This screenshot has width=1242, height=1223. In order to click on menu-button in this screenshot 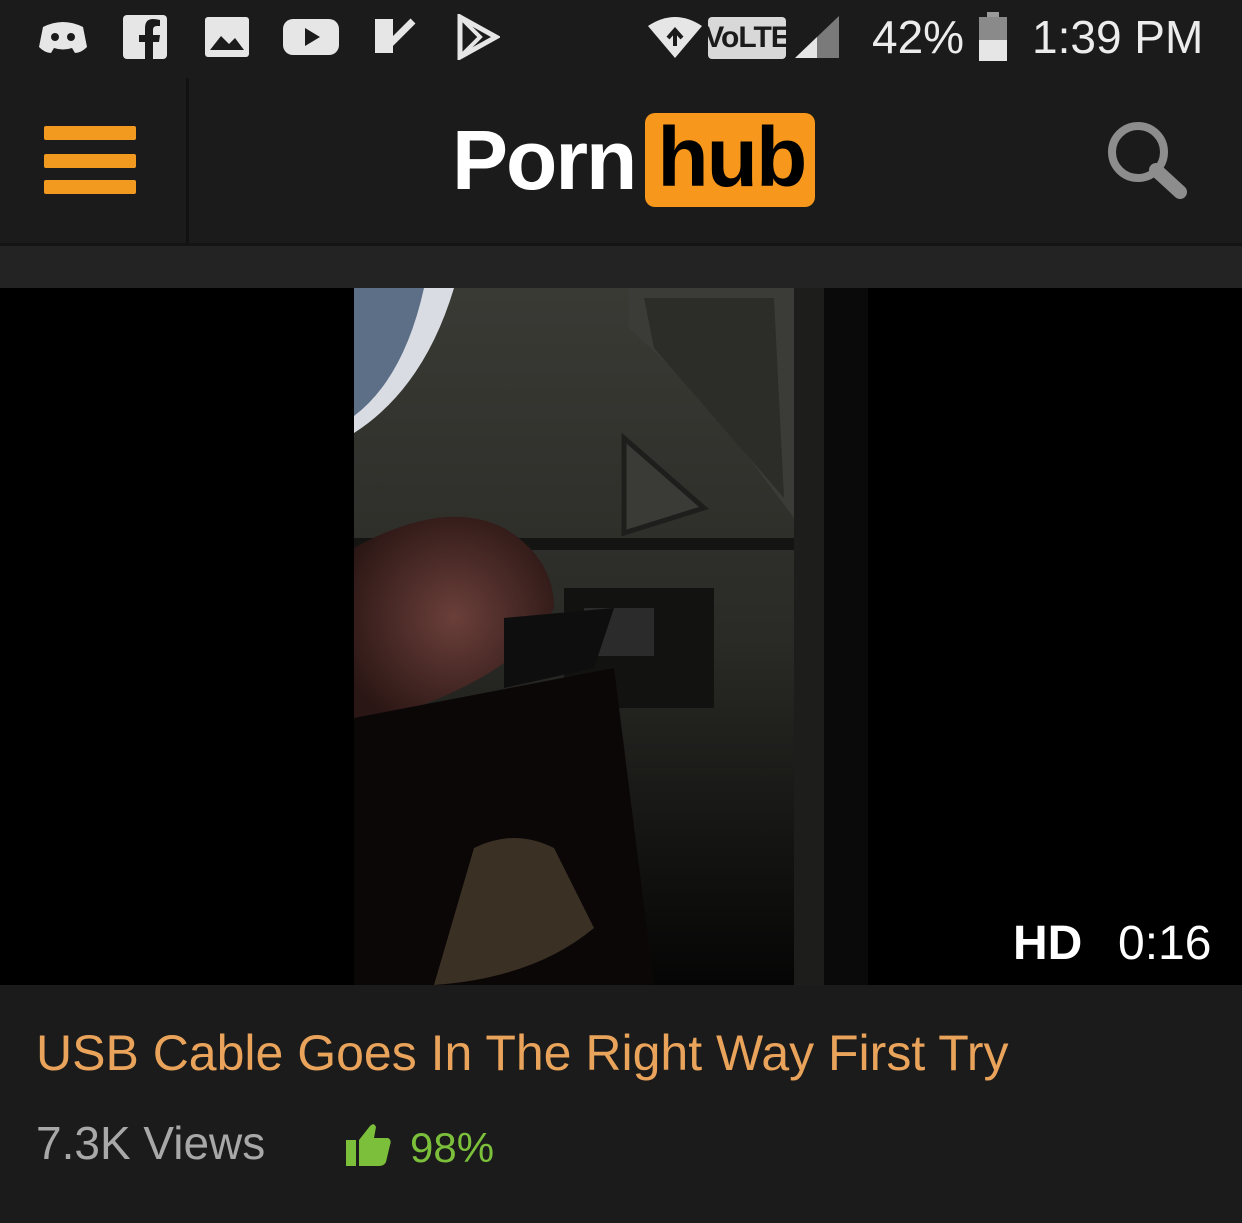, I will do `click(88, 160)`.